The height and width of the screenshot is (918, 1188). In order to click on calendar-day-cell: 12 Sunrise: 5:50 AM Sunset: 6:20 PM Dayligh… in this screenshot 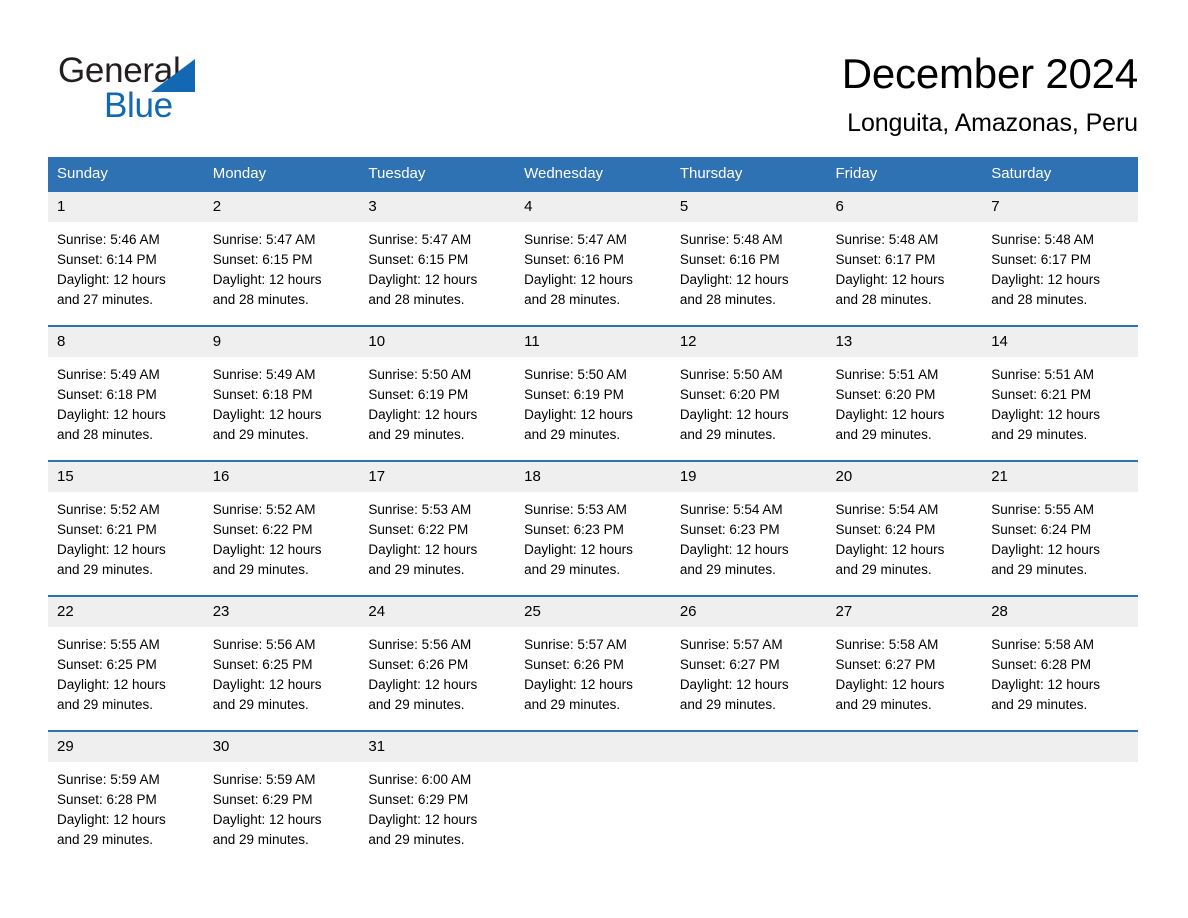, I will do `click(748, 393)`.